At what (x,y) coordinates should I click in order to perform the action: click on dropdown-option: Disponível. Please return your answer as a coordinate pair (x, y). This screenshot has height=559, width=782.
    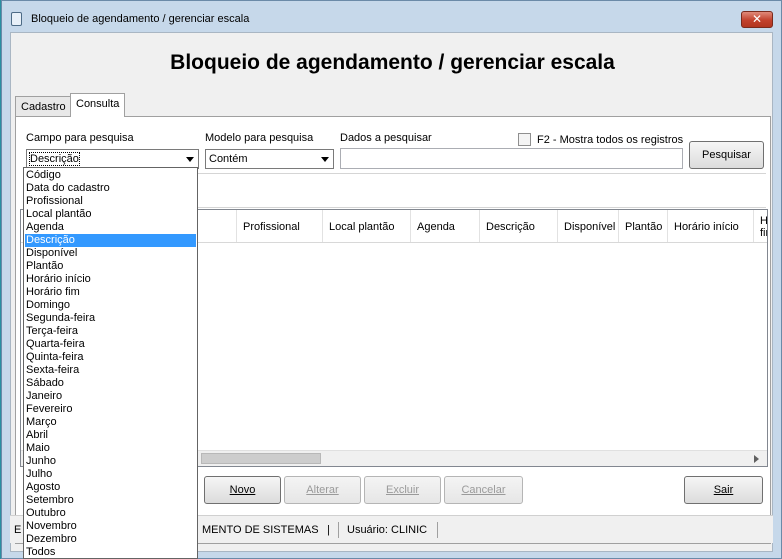
    Looking at the image, I should click on (110, 253).